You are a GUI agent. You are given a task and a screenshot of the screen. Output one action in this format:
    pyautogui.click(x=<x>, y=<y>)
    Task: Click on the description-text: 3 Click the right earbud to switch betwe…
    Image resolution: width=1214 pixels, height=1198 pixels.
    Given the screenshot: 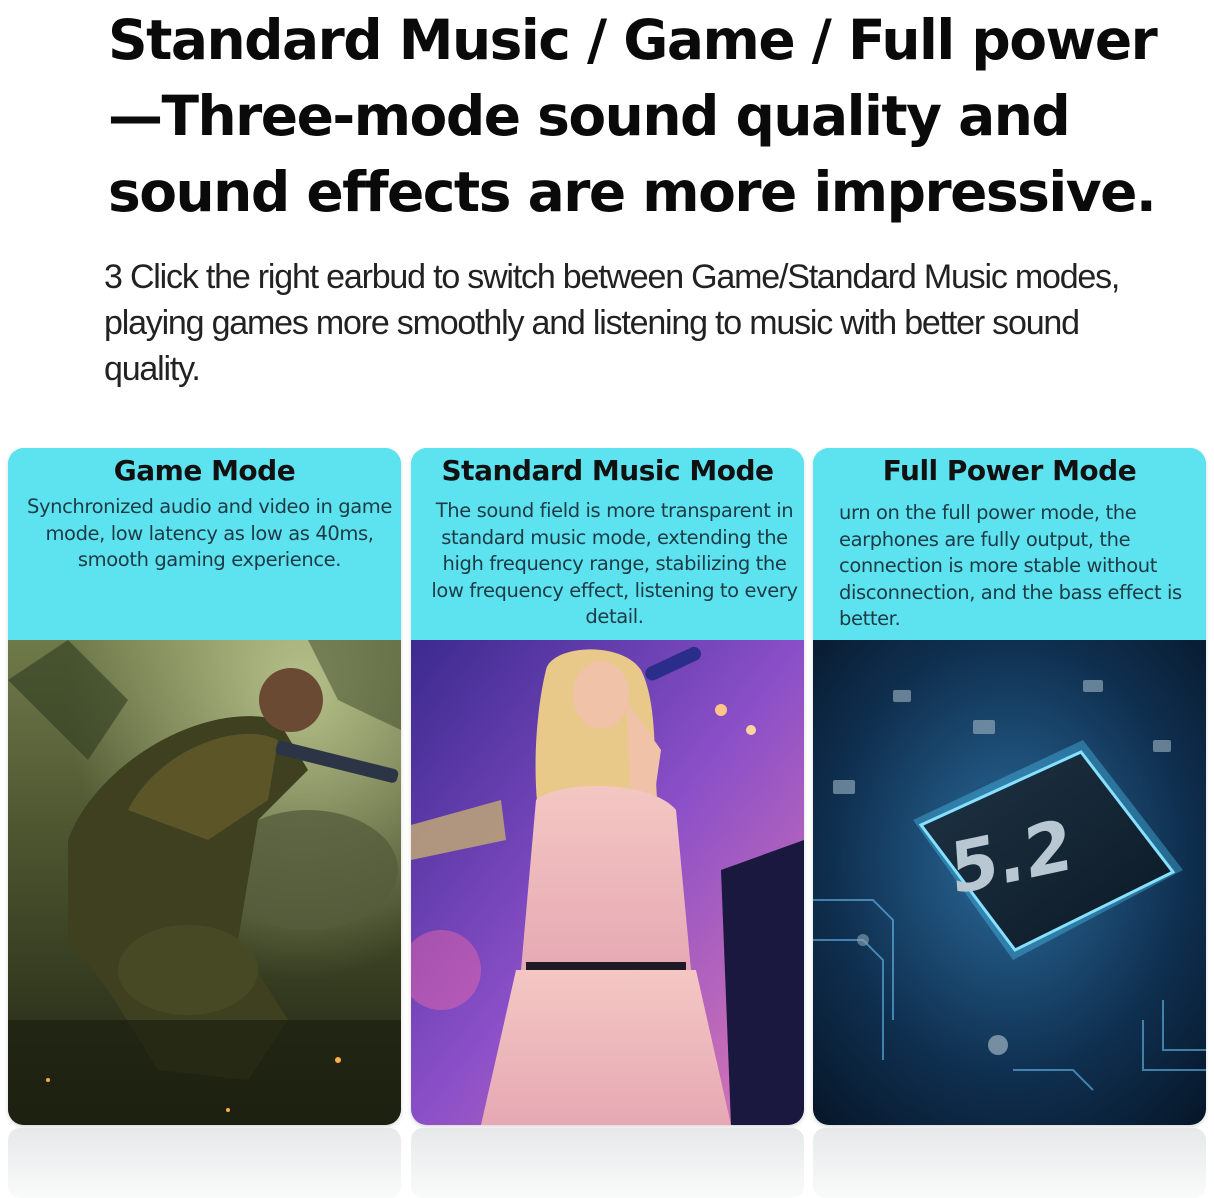 What is the action you would take?
    pyautogui.click(x=612, y=323)
    